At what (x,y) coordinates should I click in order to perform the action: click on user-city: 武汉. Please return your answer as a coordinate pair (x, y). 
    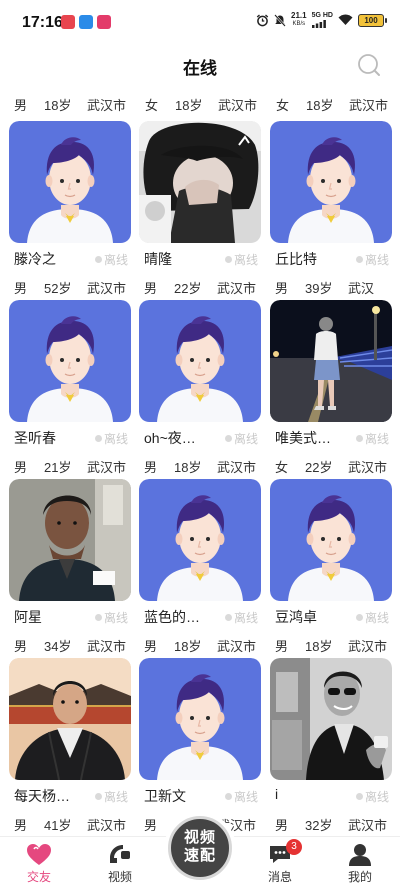
    Looking at the image, I should click on (361, 288).